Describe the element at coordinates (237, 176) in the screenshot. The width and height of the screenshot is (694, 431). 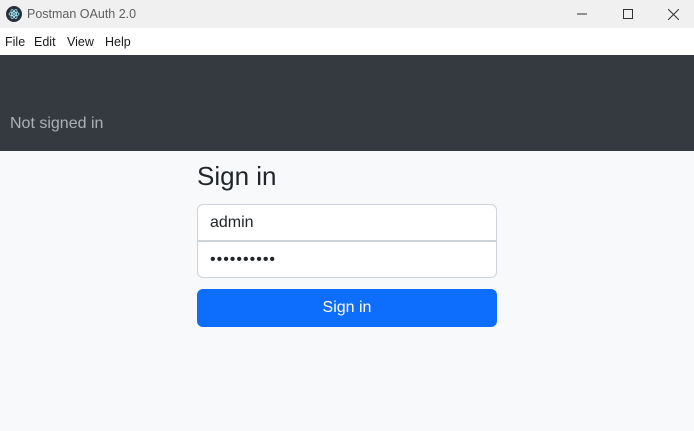
I see `signin-heading: Sign in` at that location.